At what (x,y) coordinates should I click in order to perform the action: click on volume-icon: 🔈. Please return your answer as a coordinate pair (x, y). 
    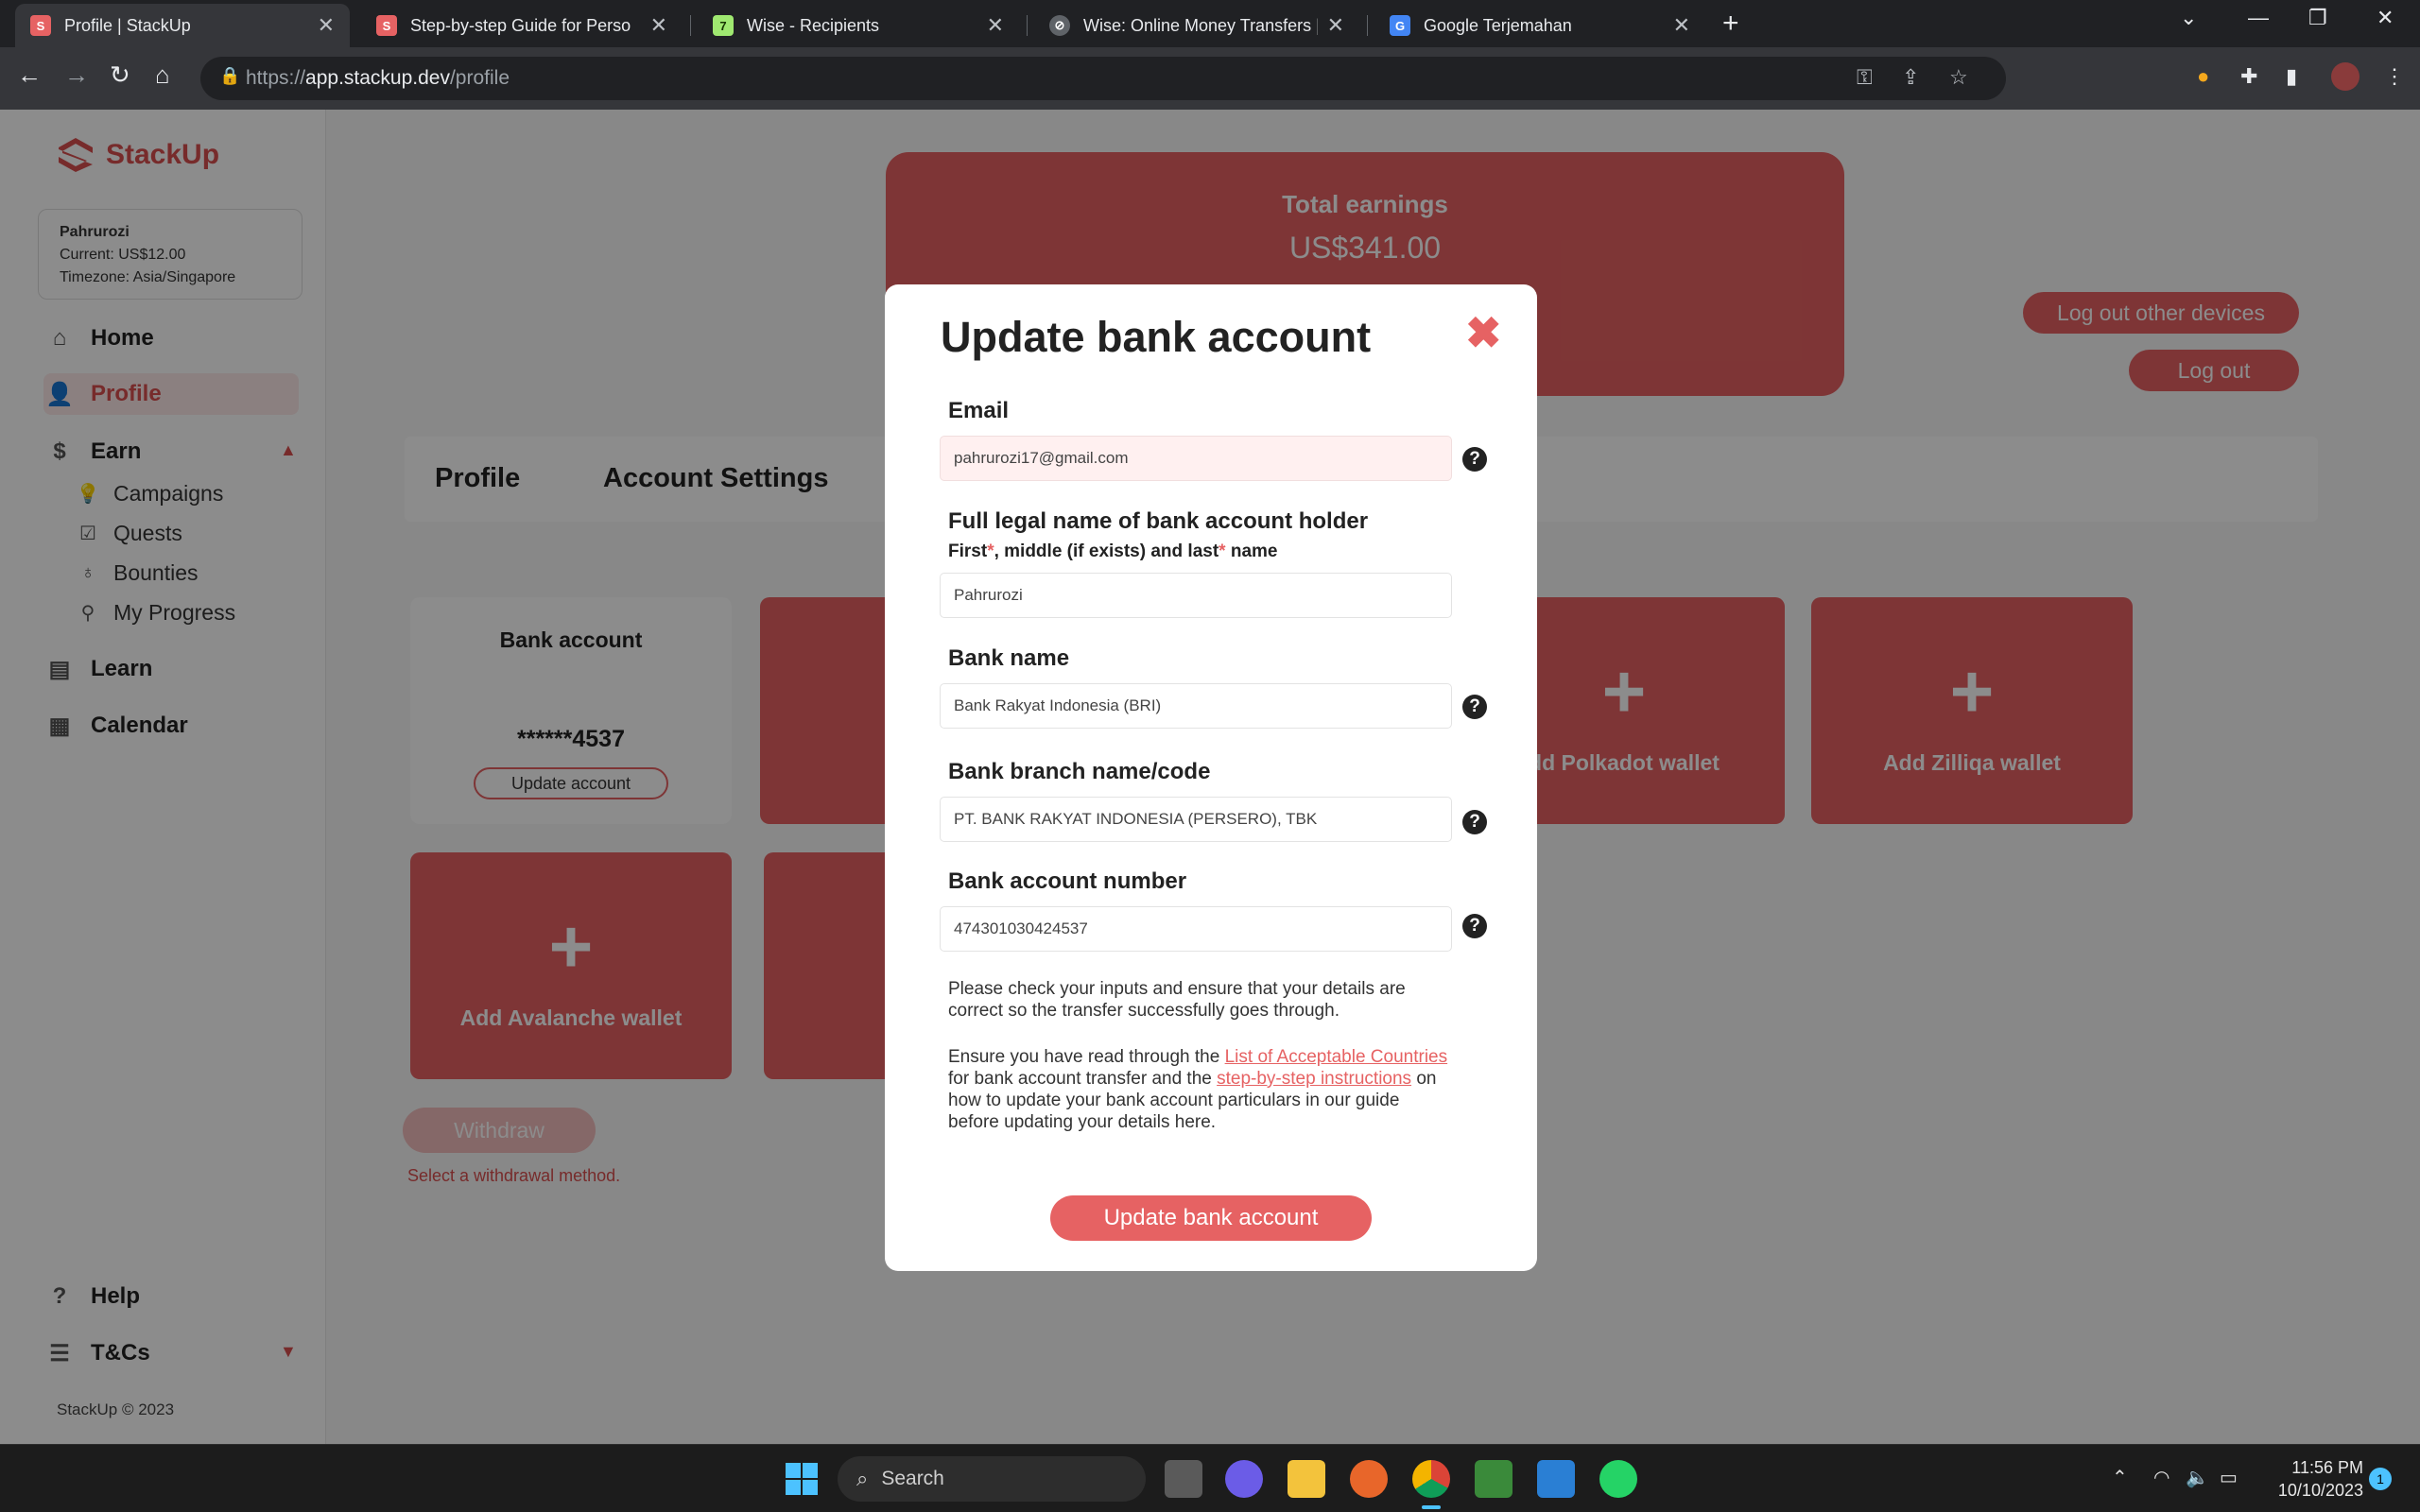
    Looking at the image, I should click on (2197, 1477).